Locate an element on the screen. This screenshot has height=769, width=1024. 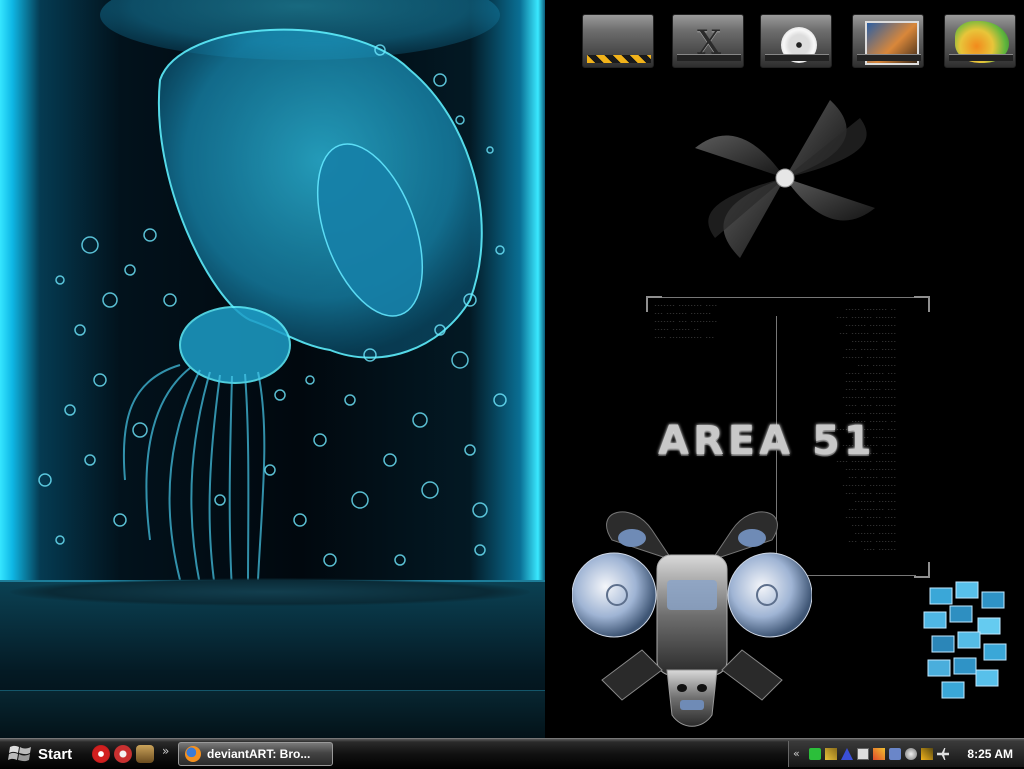
display-tray-icon is located at coordinates (895, 754).